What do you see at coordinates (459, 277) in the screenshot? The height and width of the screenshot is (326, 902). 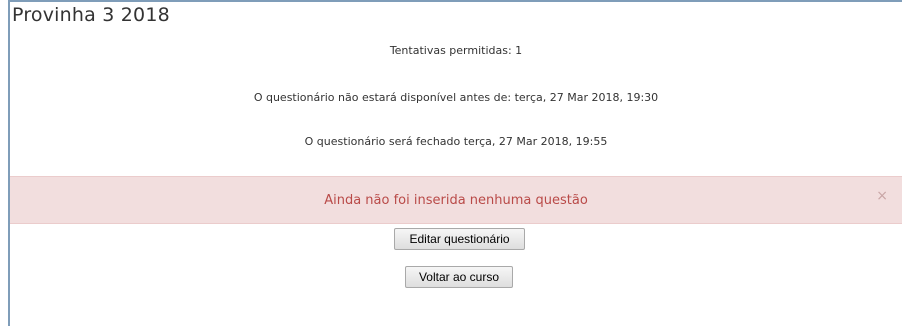 I see `back-to-course-button: Voltar ao curso` at bounding box center [459, 277].